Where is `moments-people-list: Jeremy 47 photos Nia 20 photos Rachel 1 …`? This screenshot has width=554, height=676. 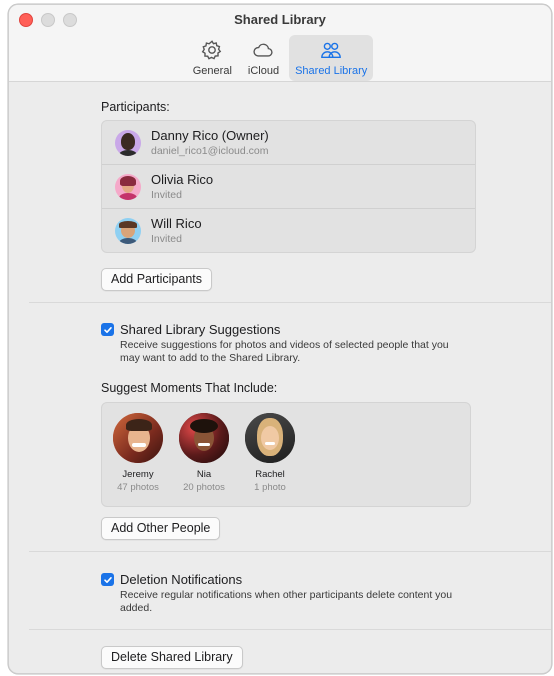
moments-people-list: Jeremy 47 photos Nia 20 photos Rachel 1 … is located at coordinates (286, 454).